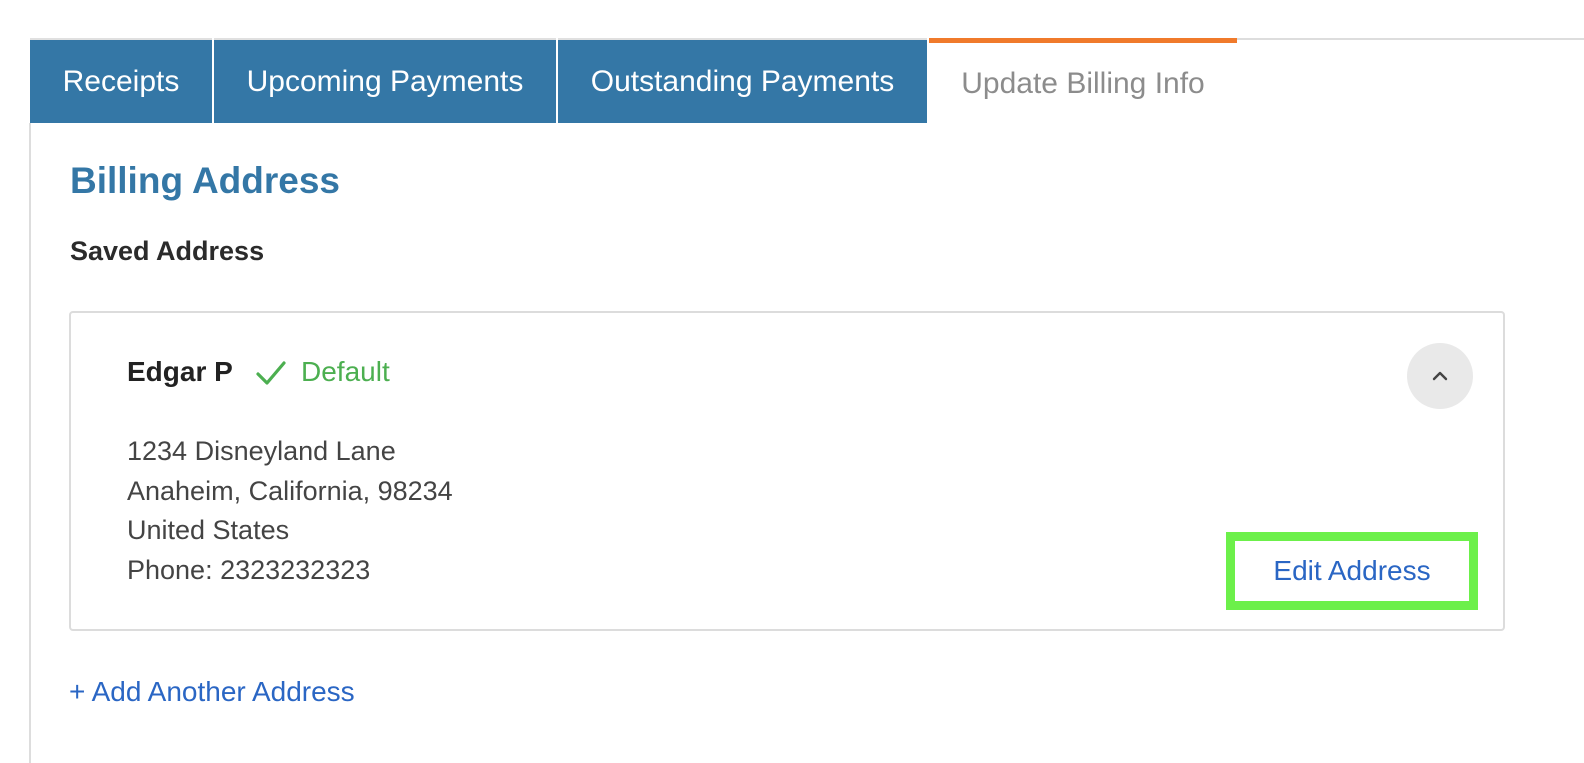  Describe the element at coordinates (208, 530) in the screenshot. I see `address-line-3: United States` at that location.